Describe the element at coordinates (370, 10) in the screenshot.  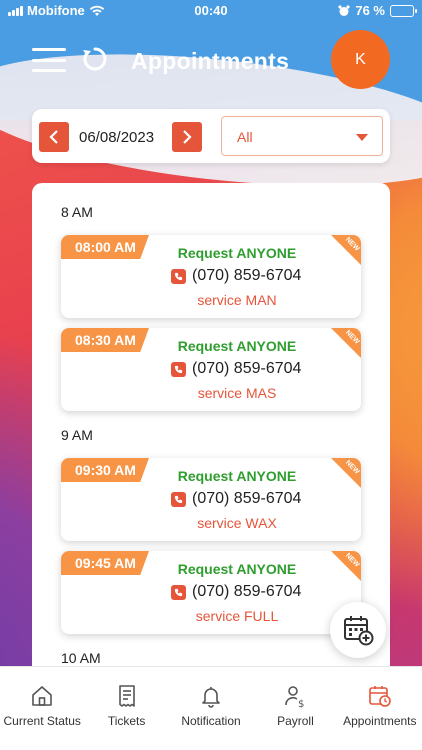
I see `battery-percent: 76 %` at that location.